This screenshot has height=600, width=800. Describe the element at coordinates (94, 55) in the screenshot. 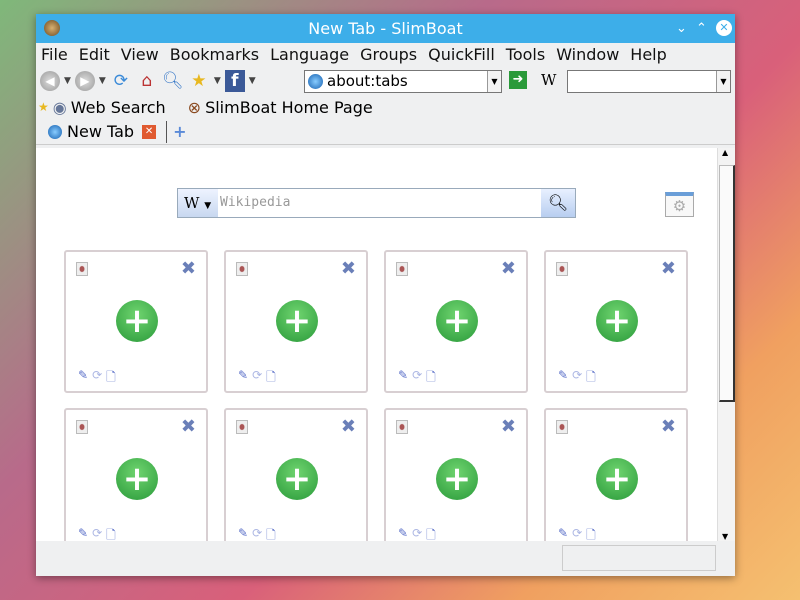

I see `menu-edit: Edit` at that location.